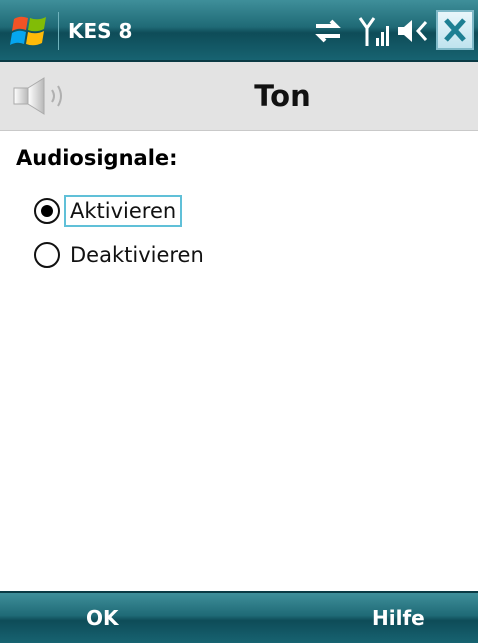 This screenshot has width=478, height=643. Describe the element at coordinates (123, 211) in the screenshot. I see `radio-label-enable: Aktivieren` at that location.